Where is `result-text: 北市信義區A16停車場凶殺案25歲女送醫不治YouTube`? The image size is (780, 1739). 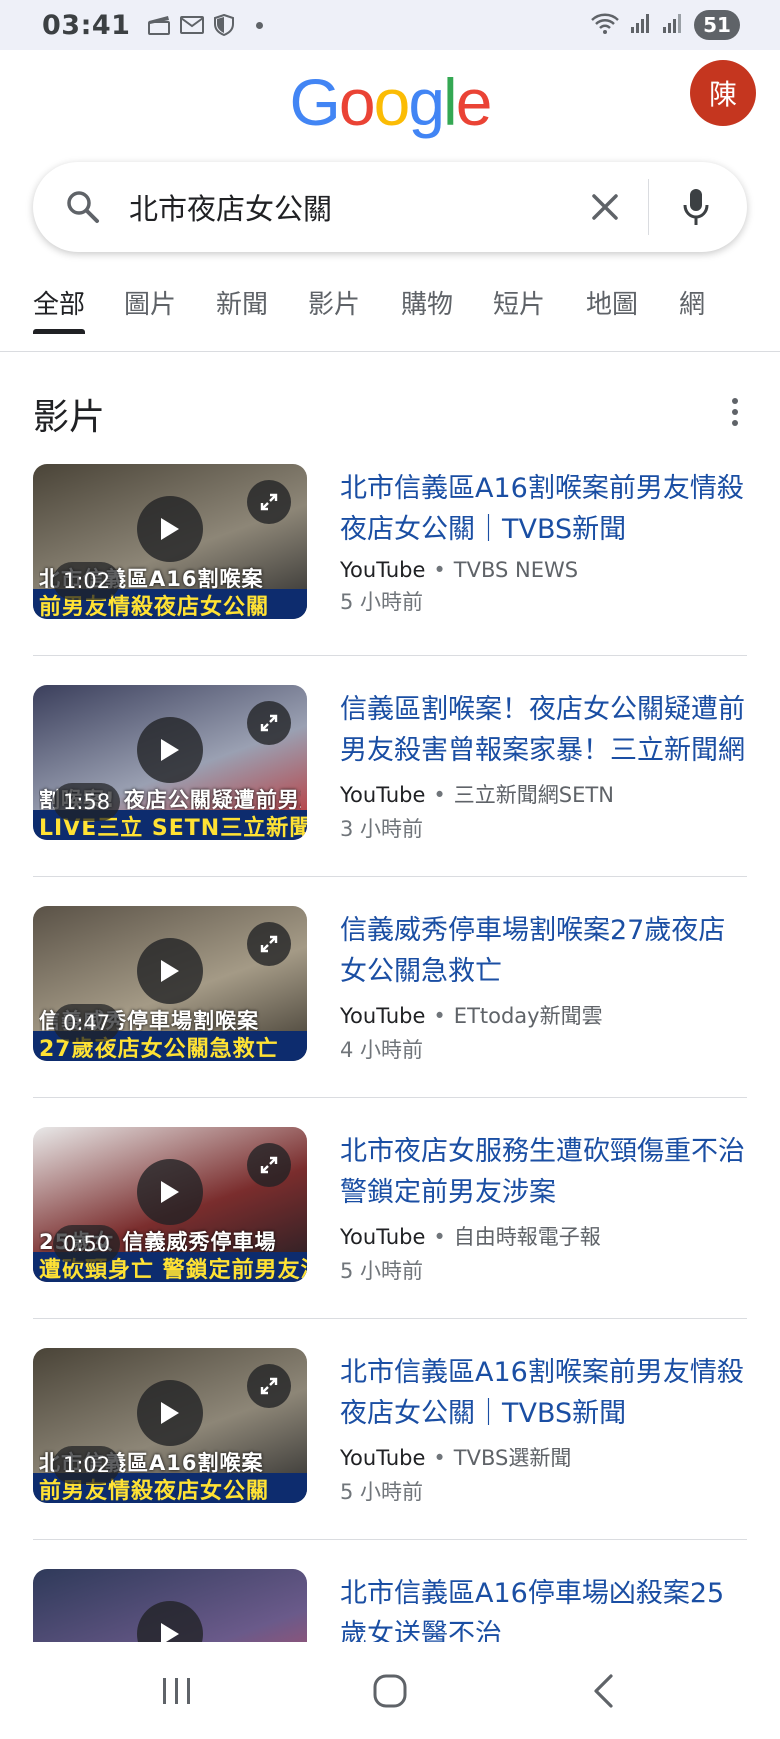
result-text: 北市信義區A16停車場凶殺案25歲女送醫不治YouTube is located at coordinates (545, 1607).